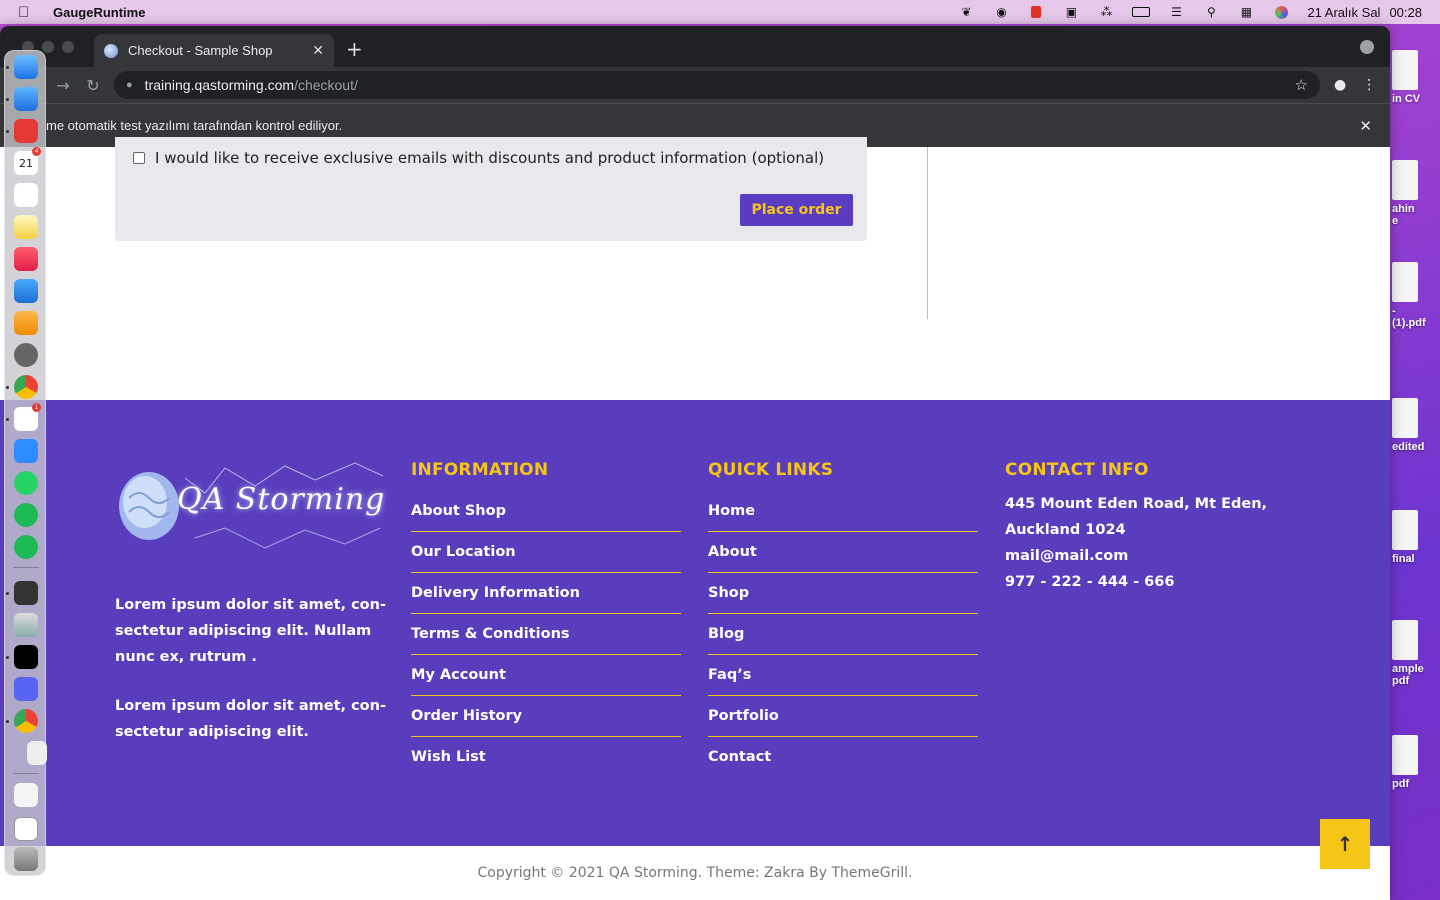 The width and height of the screenshot is (1440, 900). Describe the element at coordinates (843, 552) in the screenshot. I see `footer-link-about: About` at that location.